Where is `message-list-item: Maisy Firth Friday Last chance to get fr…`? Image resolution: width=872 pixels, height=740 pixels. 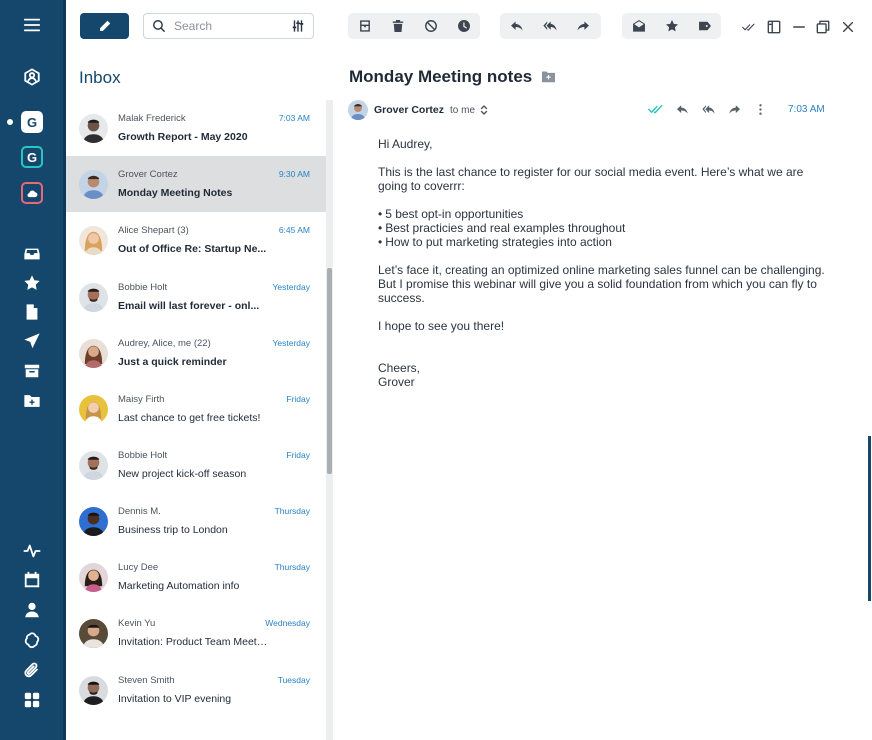 message-list-item: Maisy Firth Friday Last chance to get fr… is located at coordinates (196, 409).